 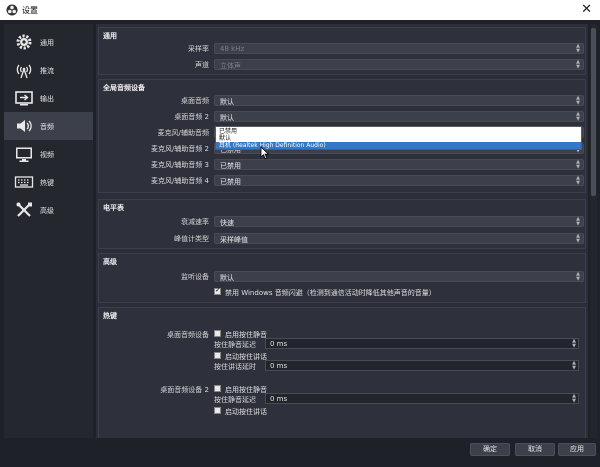 I want to click on sidebar-item-label: 音频, so click(x=47, y=127).